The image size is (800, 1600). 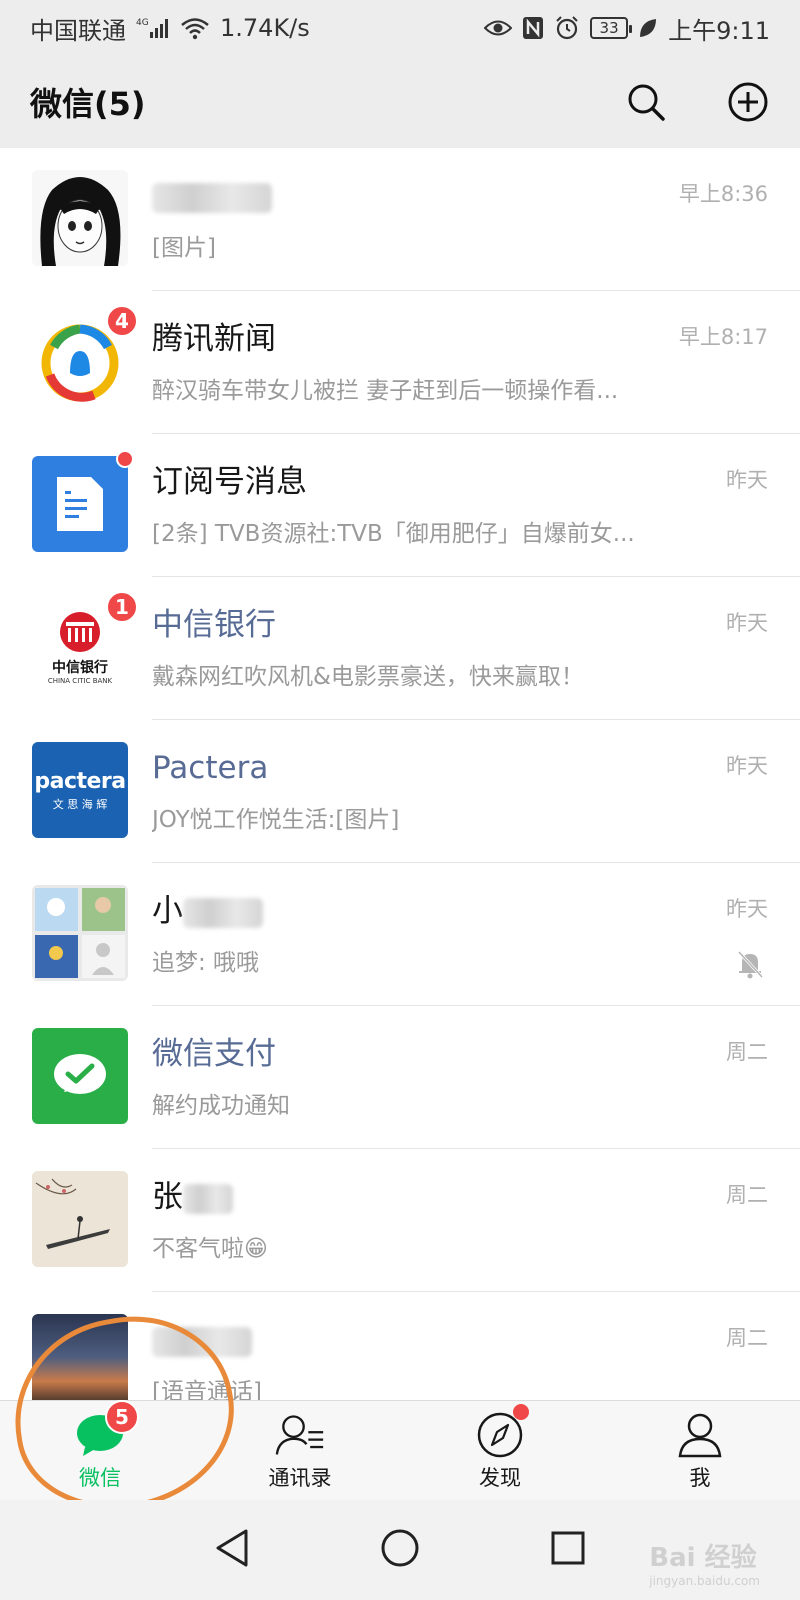 I want to click on compass-icon, so click(x=502, y=1431).